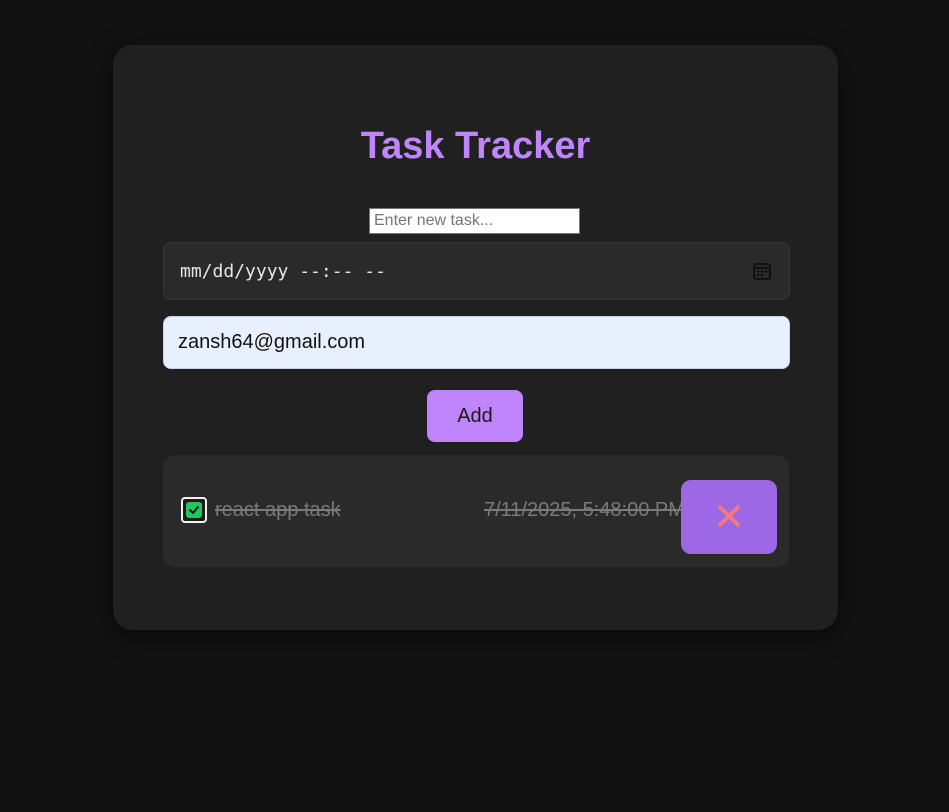  I want to click on email-field, so click(476, 342).